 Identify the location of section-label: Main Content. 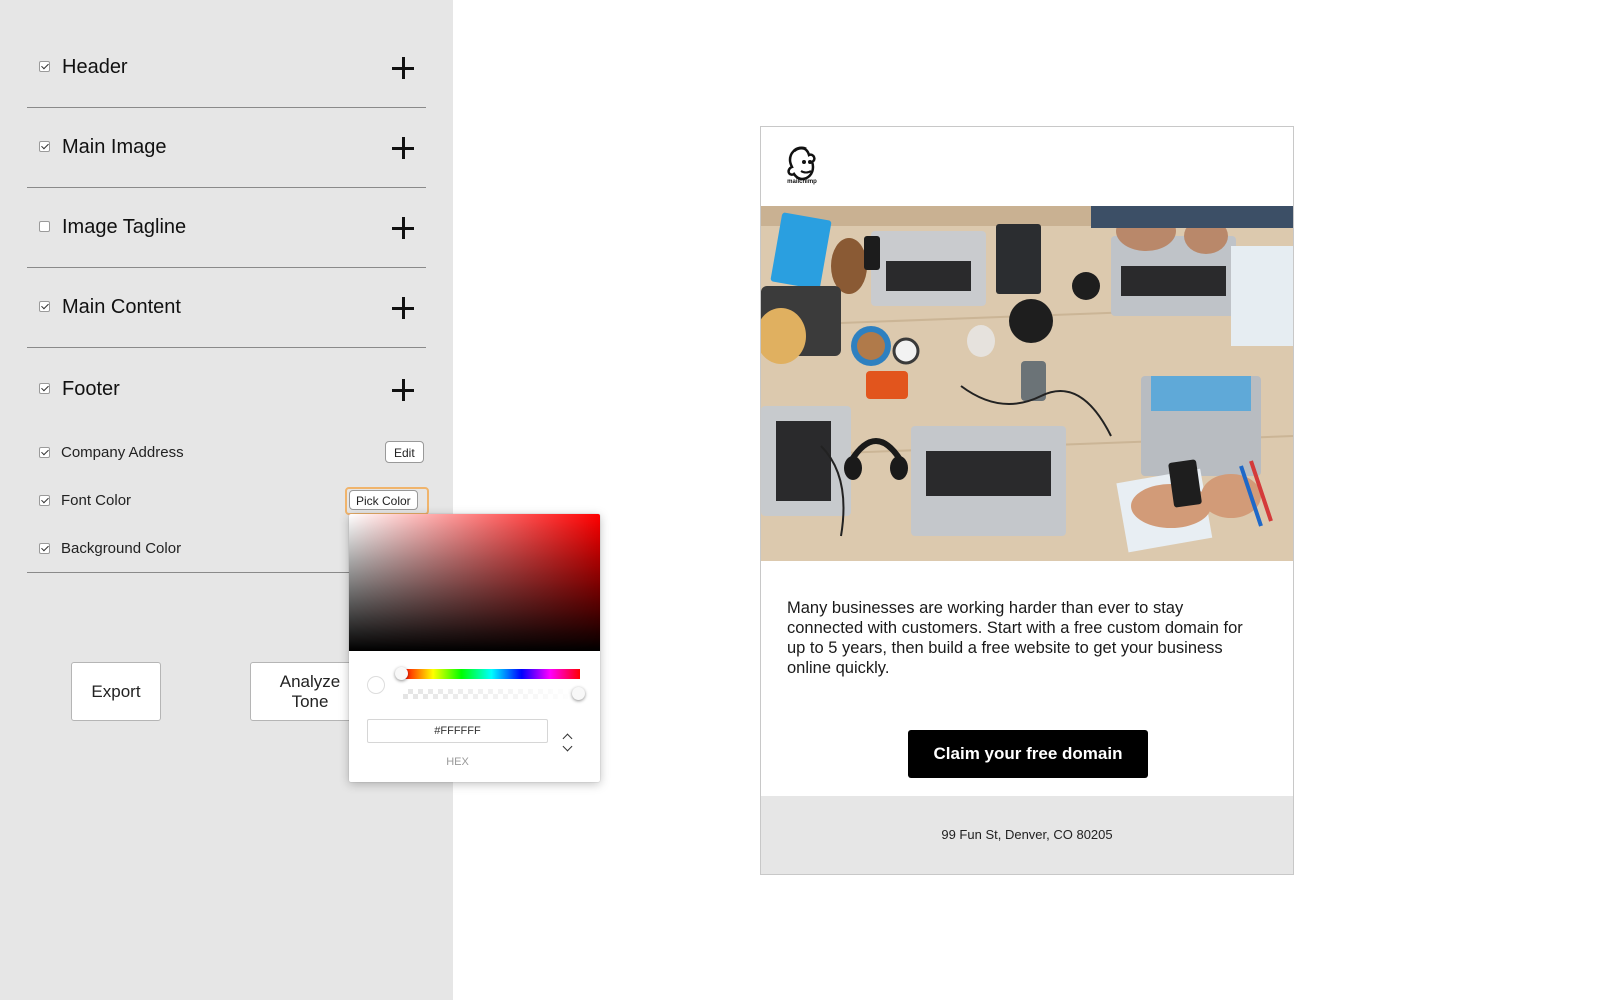
(121, 307).